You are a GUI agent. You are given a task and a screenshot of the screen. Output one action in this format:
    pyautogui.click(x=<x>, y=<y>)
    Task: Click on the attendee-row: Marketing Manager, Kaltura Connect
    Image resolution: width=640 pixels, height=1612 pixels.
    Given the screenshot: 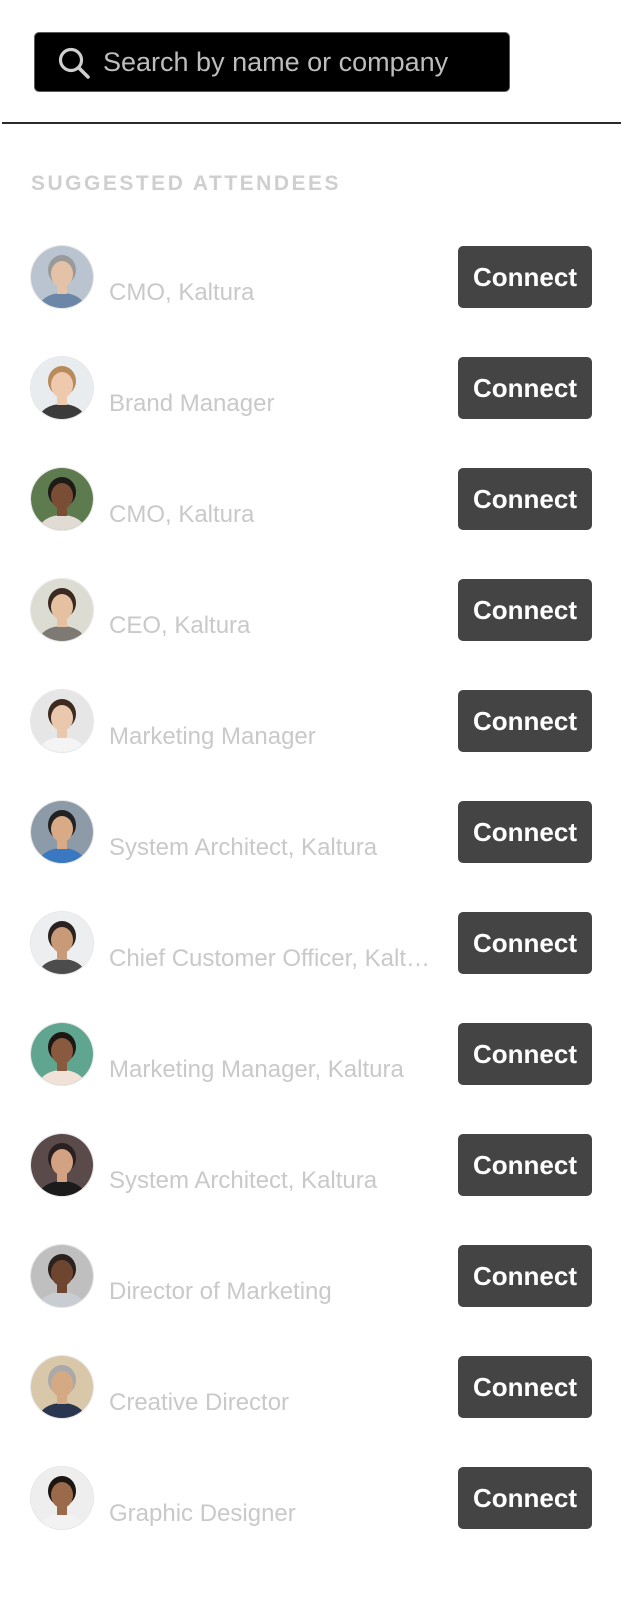 What is the action you would take?
    pyautogui.click(x=320, y=1078)
    